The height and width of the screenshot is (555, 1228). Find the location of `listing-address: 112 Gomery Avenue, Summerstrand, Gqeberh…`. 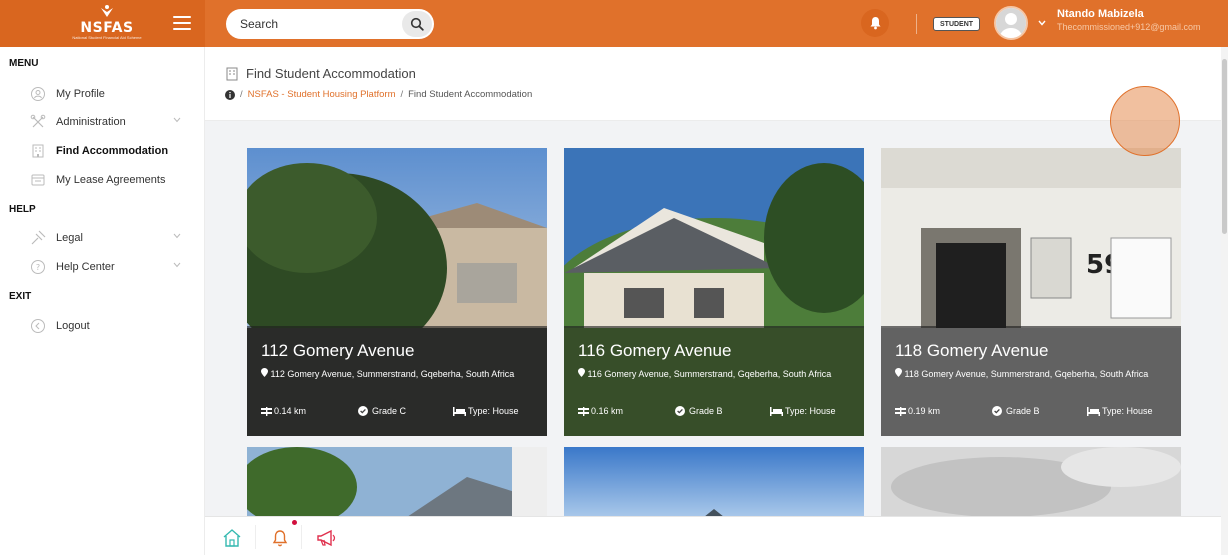

listing-address: 112 Gomery Avenue, Summerstrand, Gqeberh… is located at coordinates (395, 374).